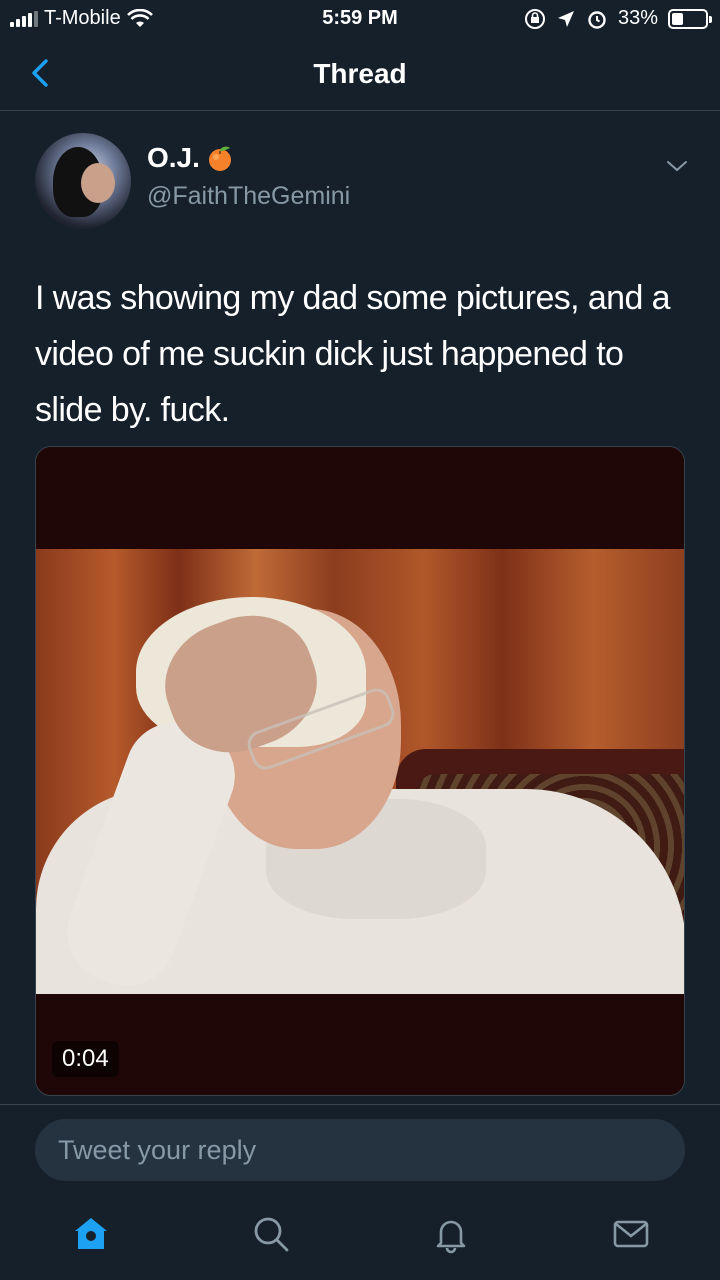 The height and width of the screenshot is (1280, 720). Describe the element at coordinates (637, 18) in the screenshot. I see `battery-percent: 33%` at that location.